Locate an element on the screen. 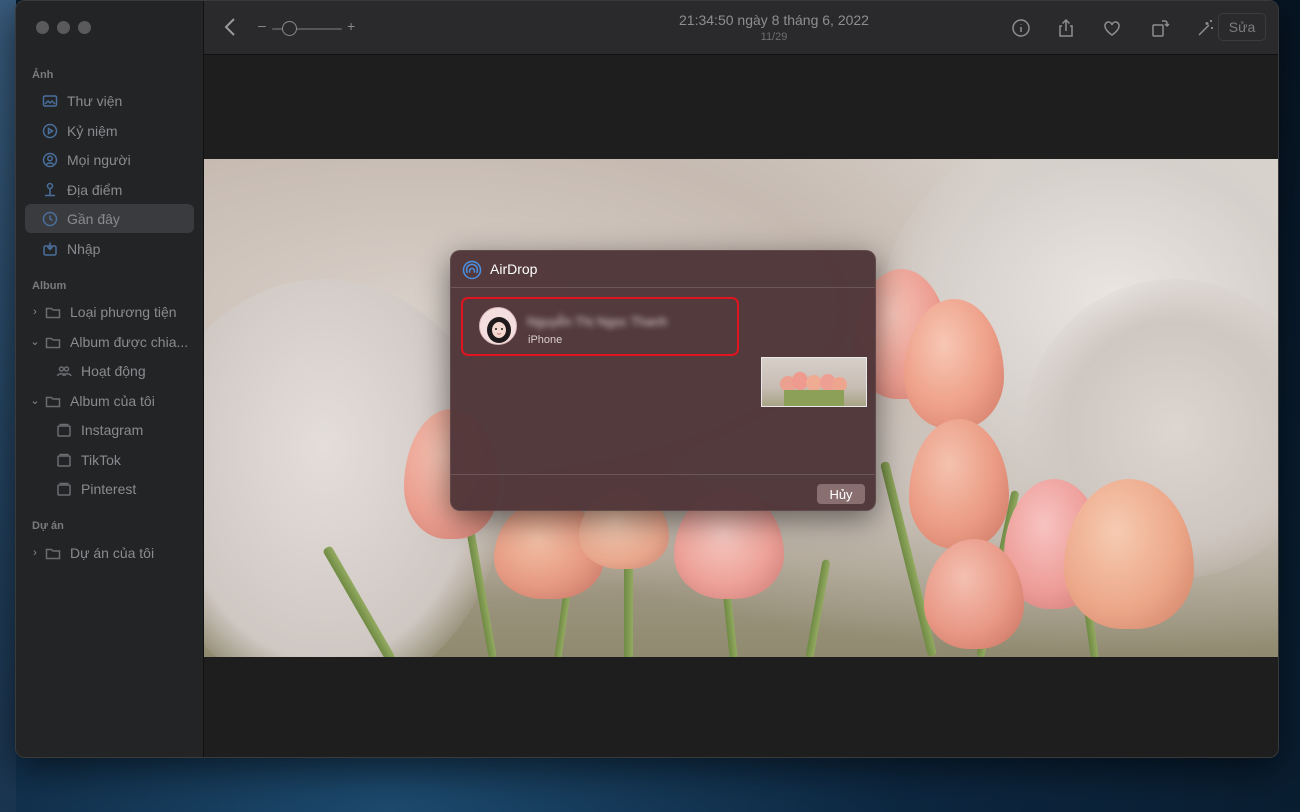  cancel-button: Hủy is located at coordinates (841, 494).